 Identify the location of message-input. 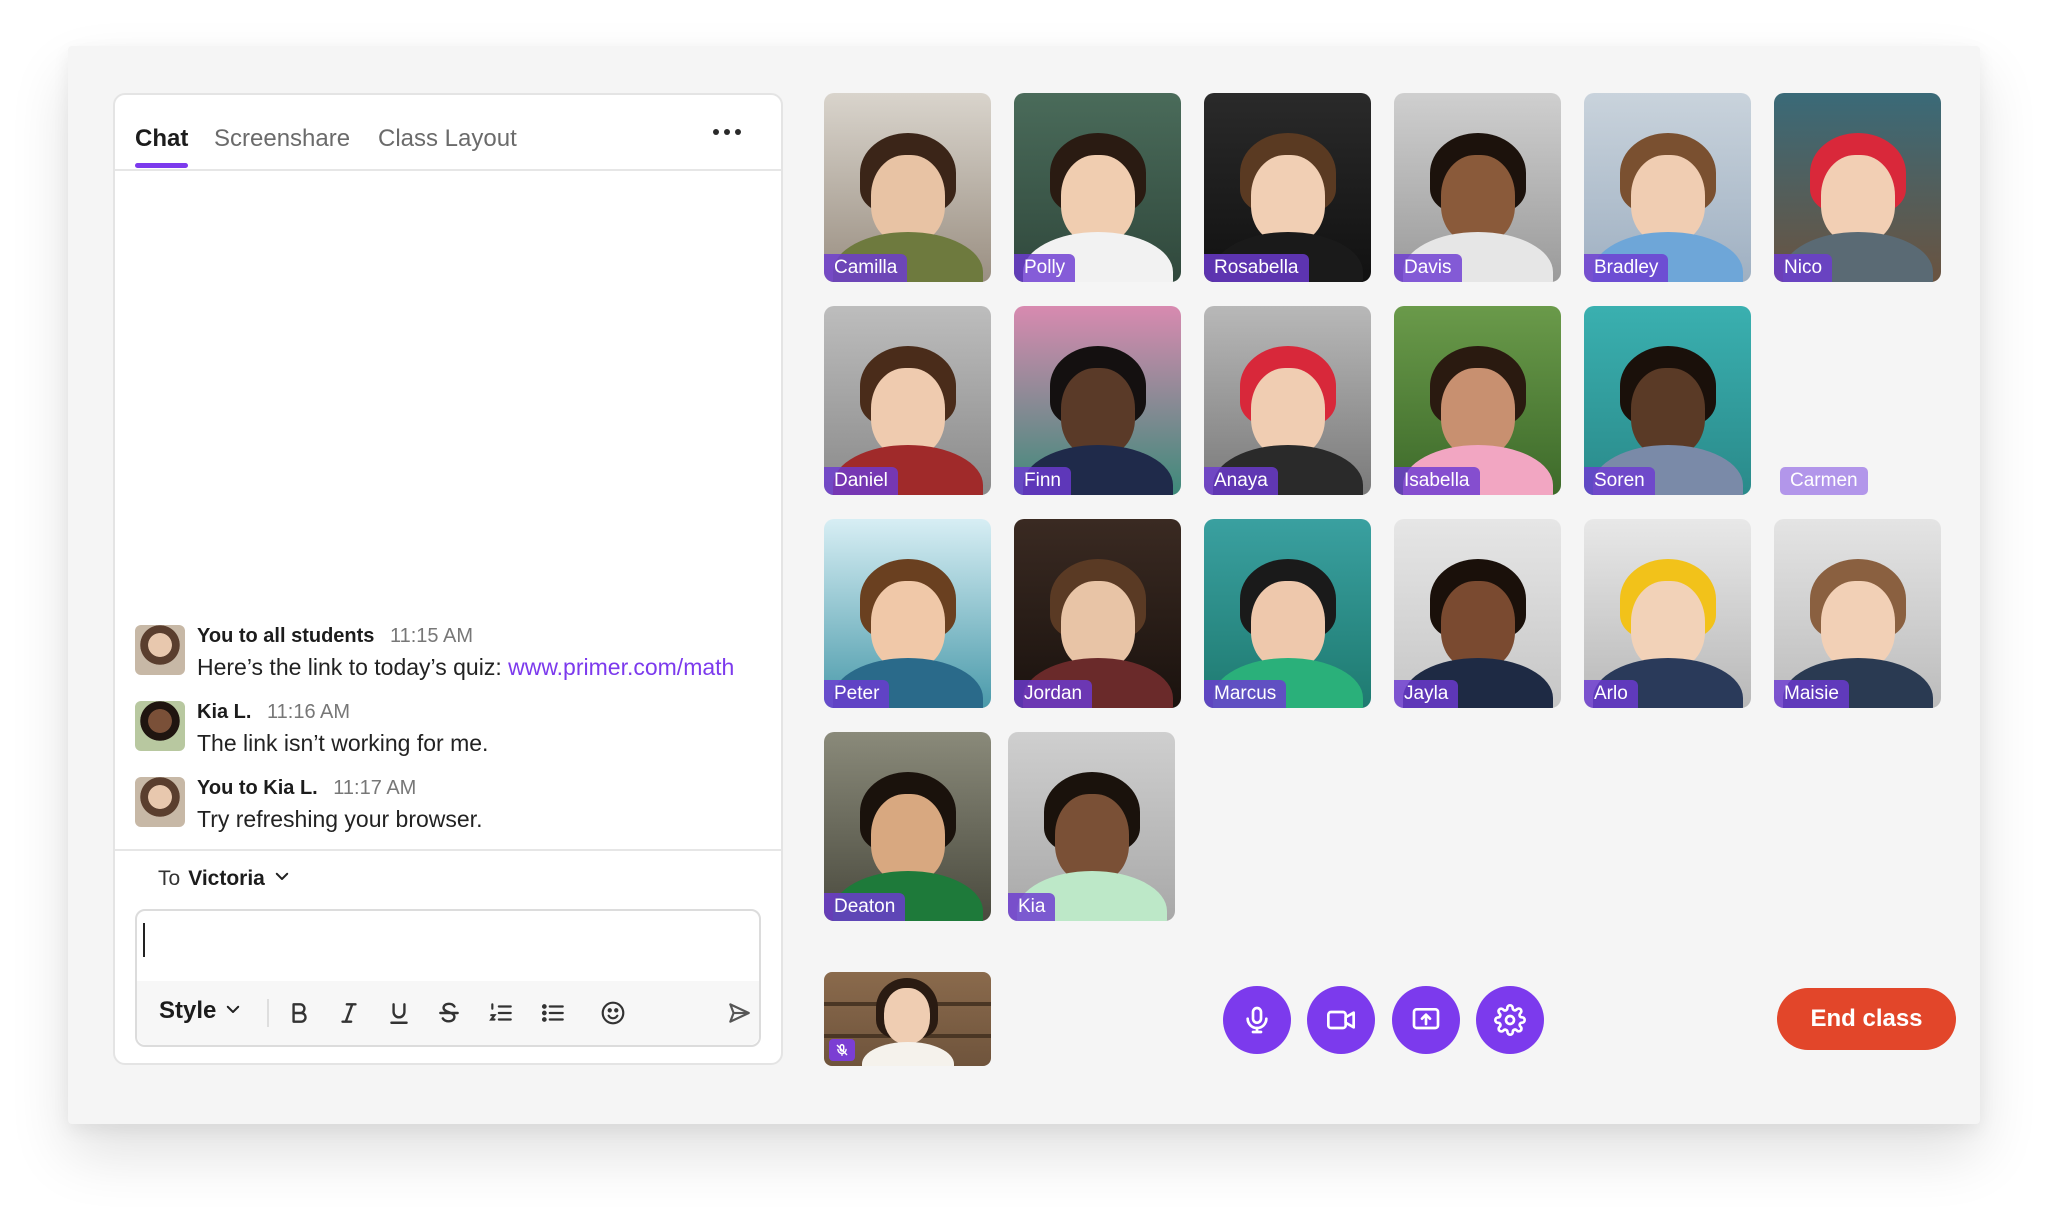
(448, 948).